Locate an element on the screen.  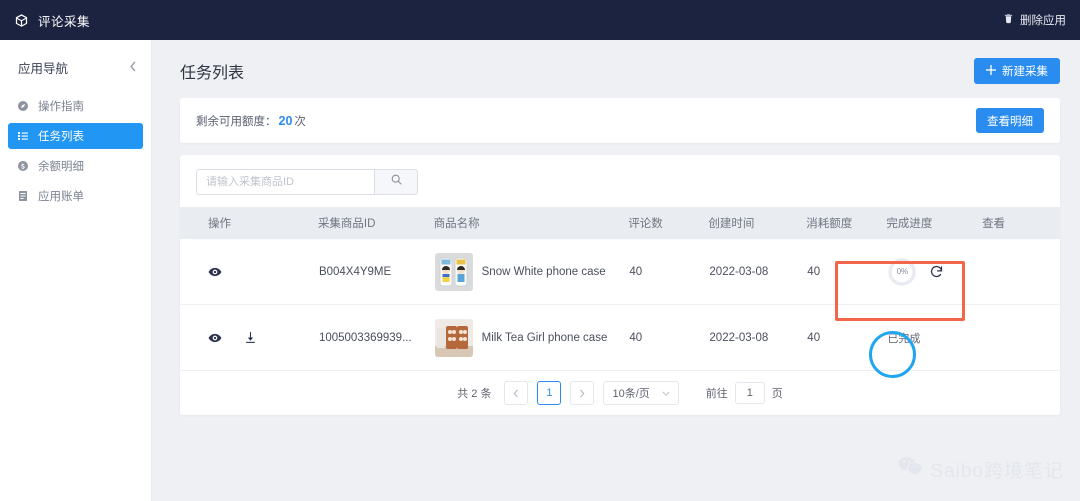
pagination-page-1: 1 is located at coordinates (549, 393).